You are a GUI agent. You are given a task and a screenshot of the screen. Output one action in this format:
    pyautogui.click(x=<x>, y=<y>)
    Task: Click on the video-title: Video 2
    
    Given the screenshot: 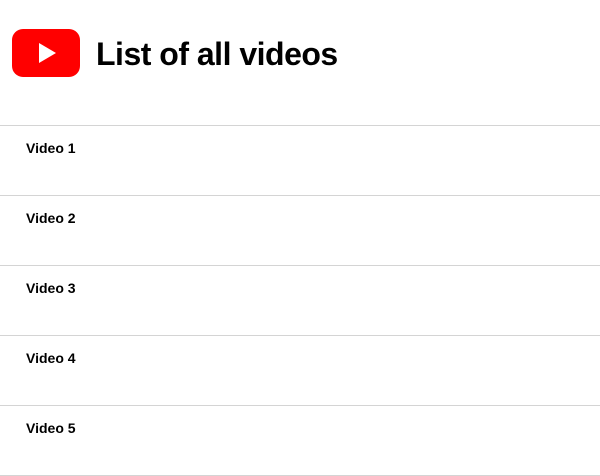 What is the action you would take?
    pyautogui.click(x=51, y=218)
    